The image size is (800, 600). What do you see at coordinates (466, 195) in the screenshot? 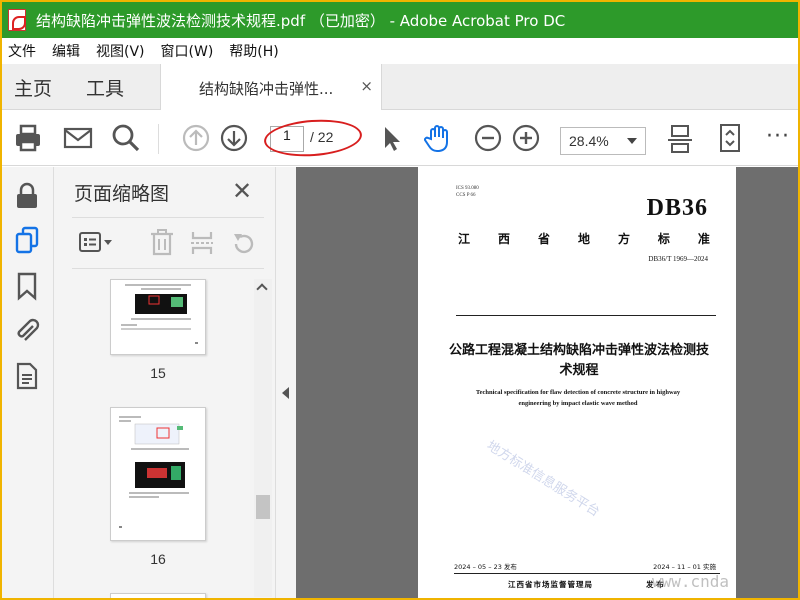
I see `ccs-line: CCS P 66` at bounding box center [466, 195].